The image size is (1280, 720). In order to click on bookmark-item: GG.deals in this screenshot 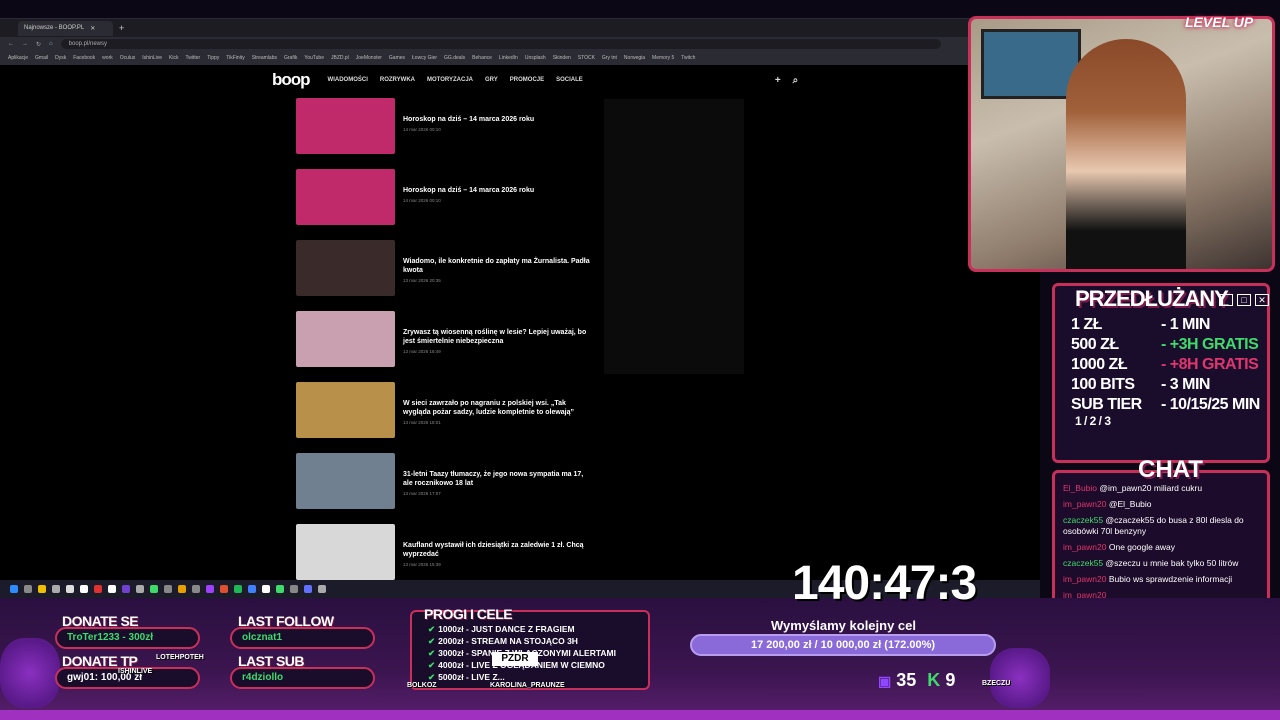, I will do `click(454, 58)`.